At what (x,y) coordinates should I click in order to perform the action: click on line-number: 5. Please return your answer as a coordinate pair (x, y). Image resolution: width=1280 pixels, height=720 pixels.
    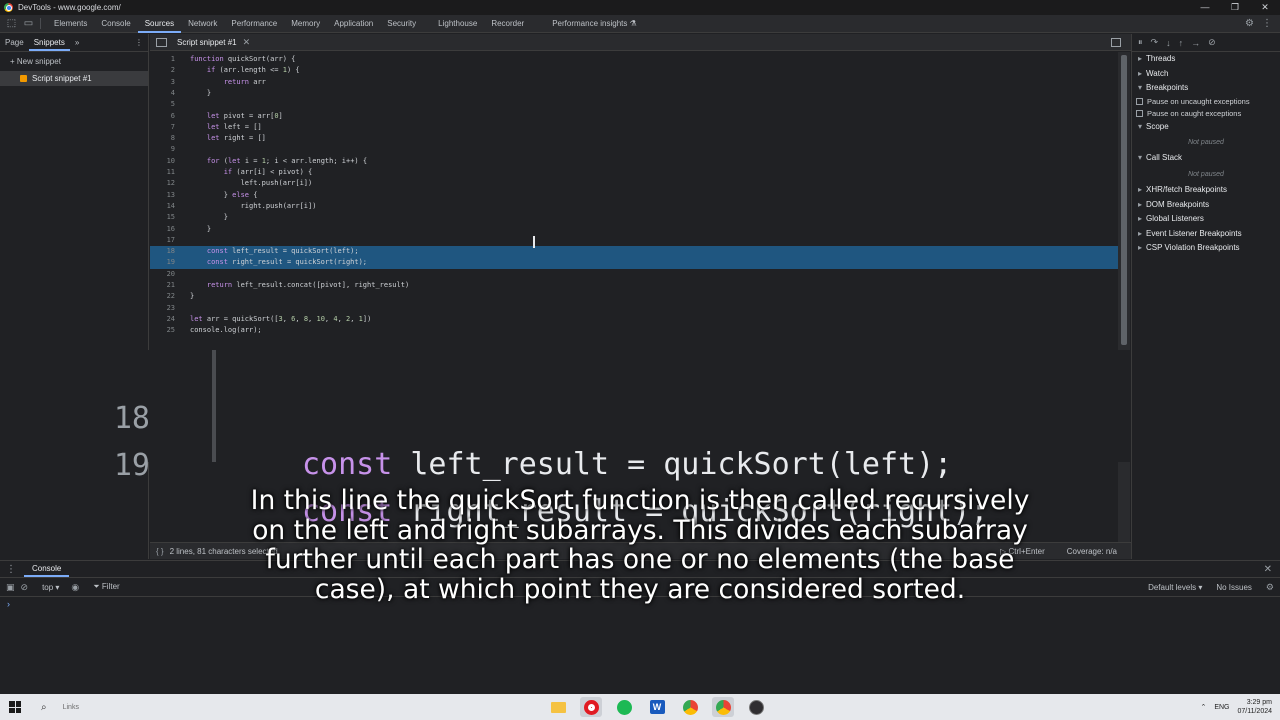
    Looking at the image, I should click on (162, 104).